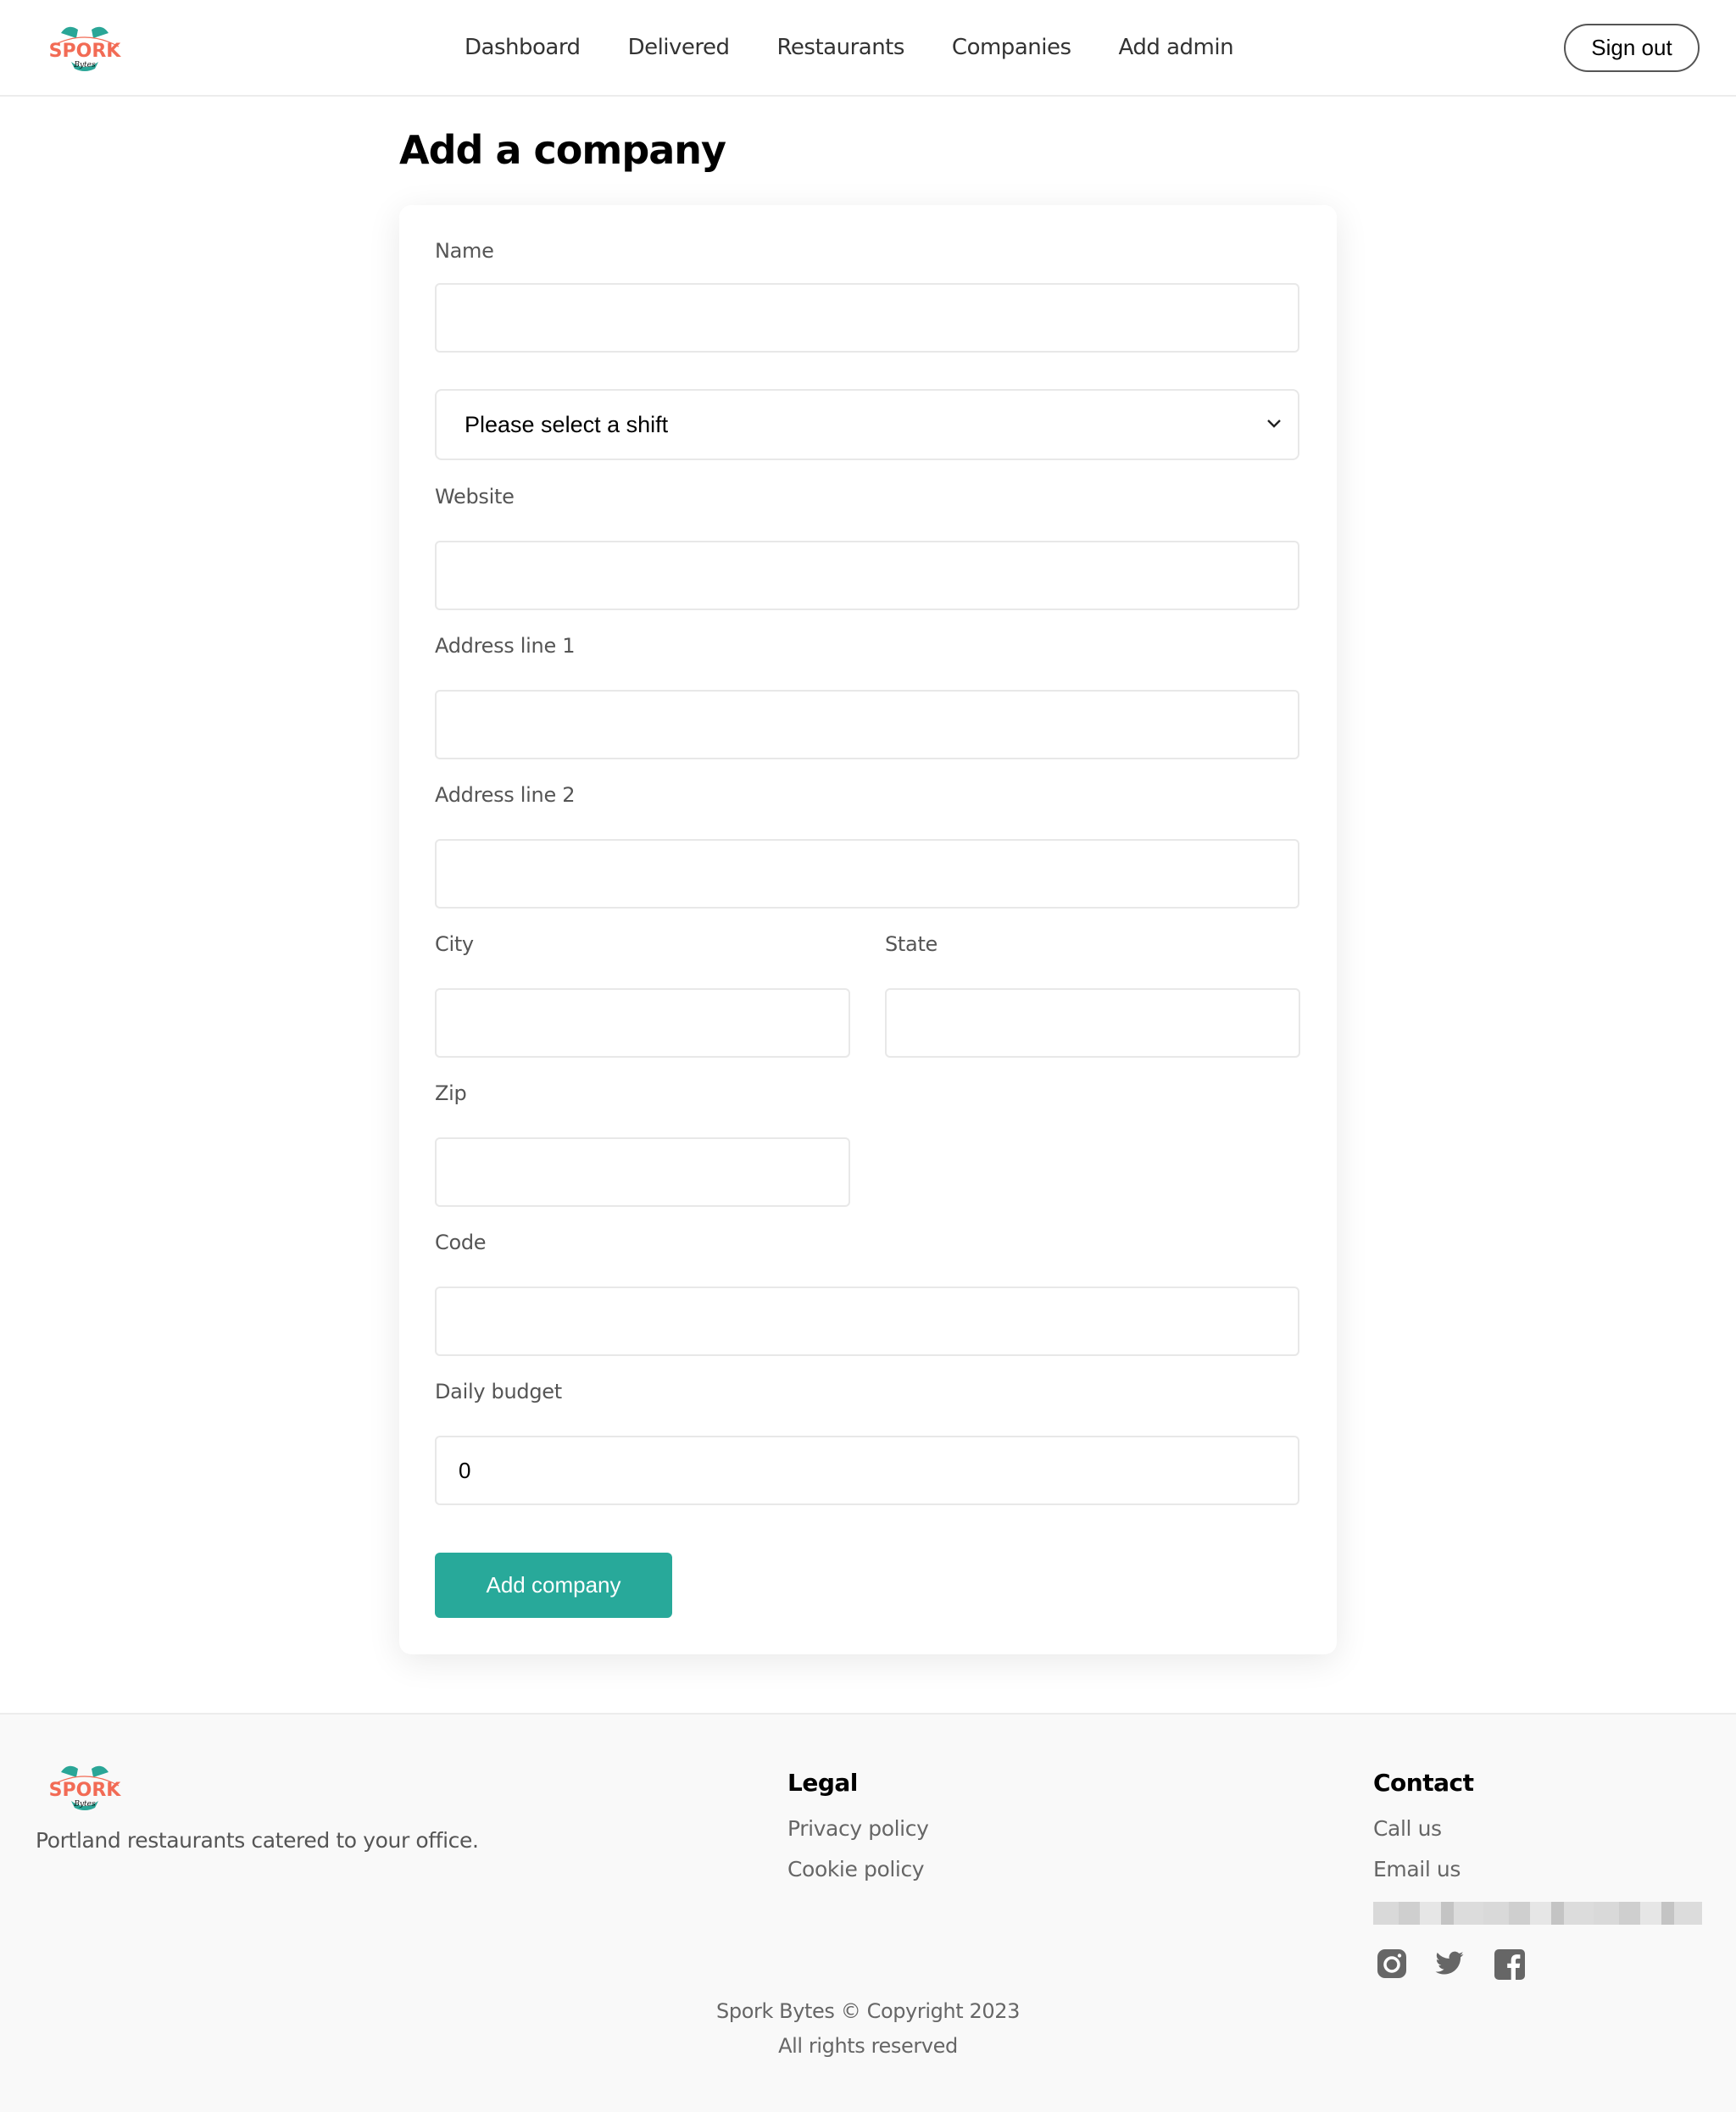 The height and width of the screenshot is (2112, 1736). Describe the element at coordinates (867, 724) in the screenshot. I see `address-line-1-input` at that location.